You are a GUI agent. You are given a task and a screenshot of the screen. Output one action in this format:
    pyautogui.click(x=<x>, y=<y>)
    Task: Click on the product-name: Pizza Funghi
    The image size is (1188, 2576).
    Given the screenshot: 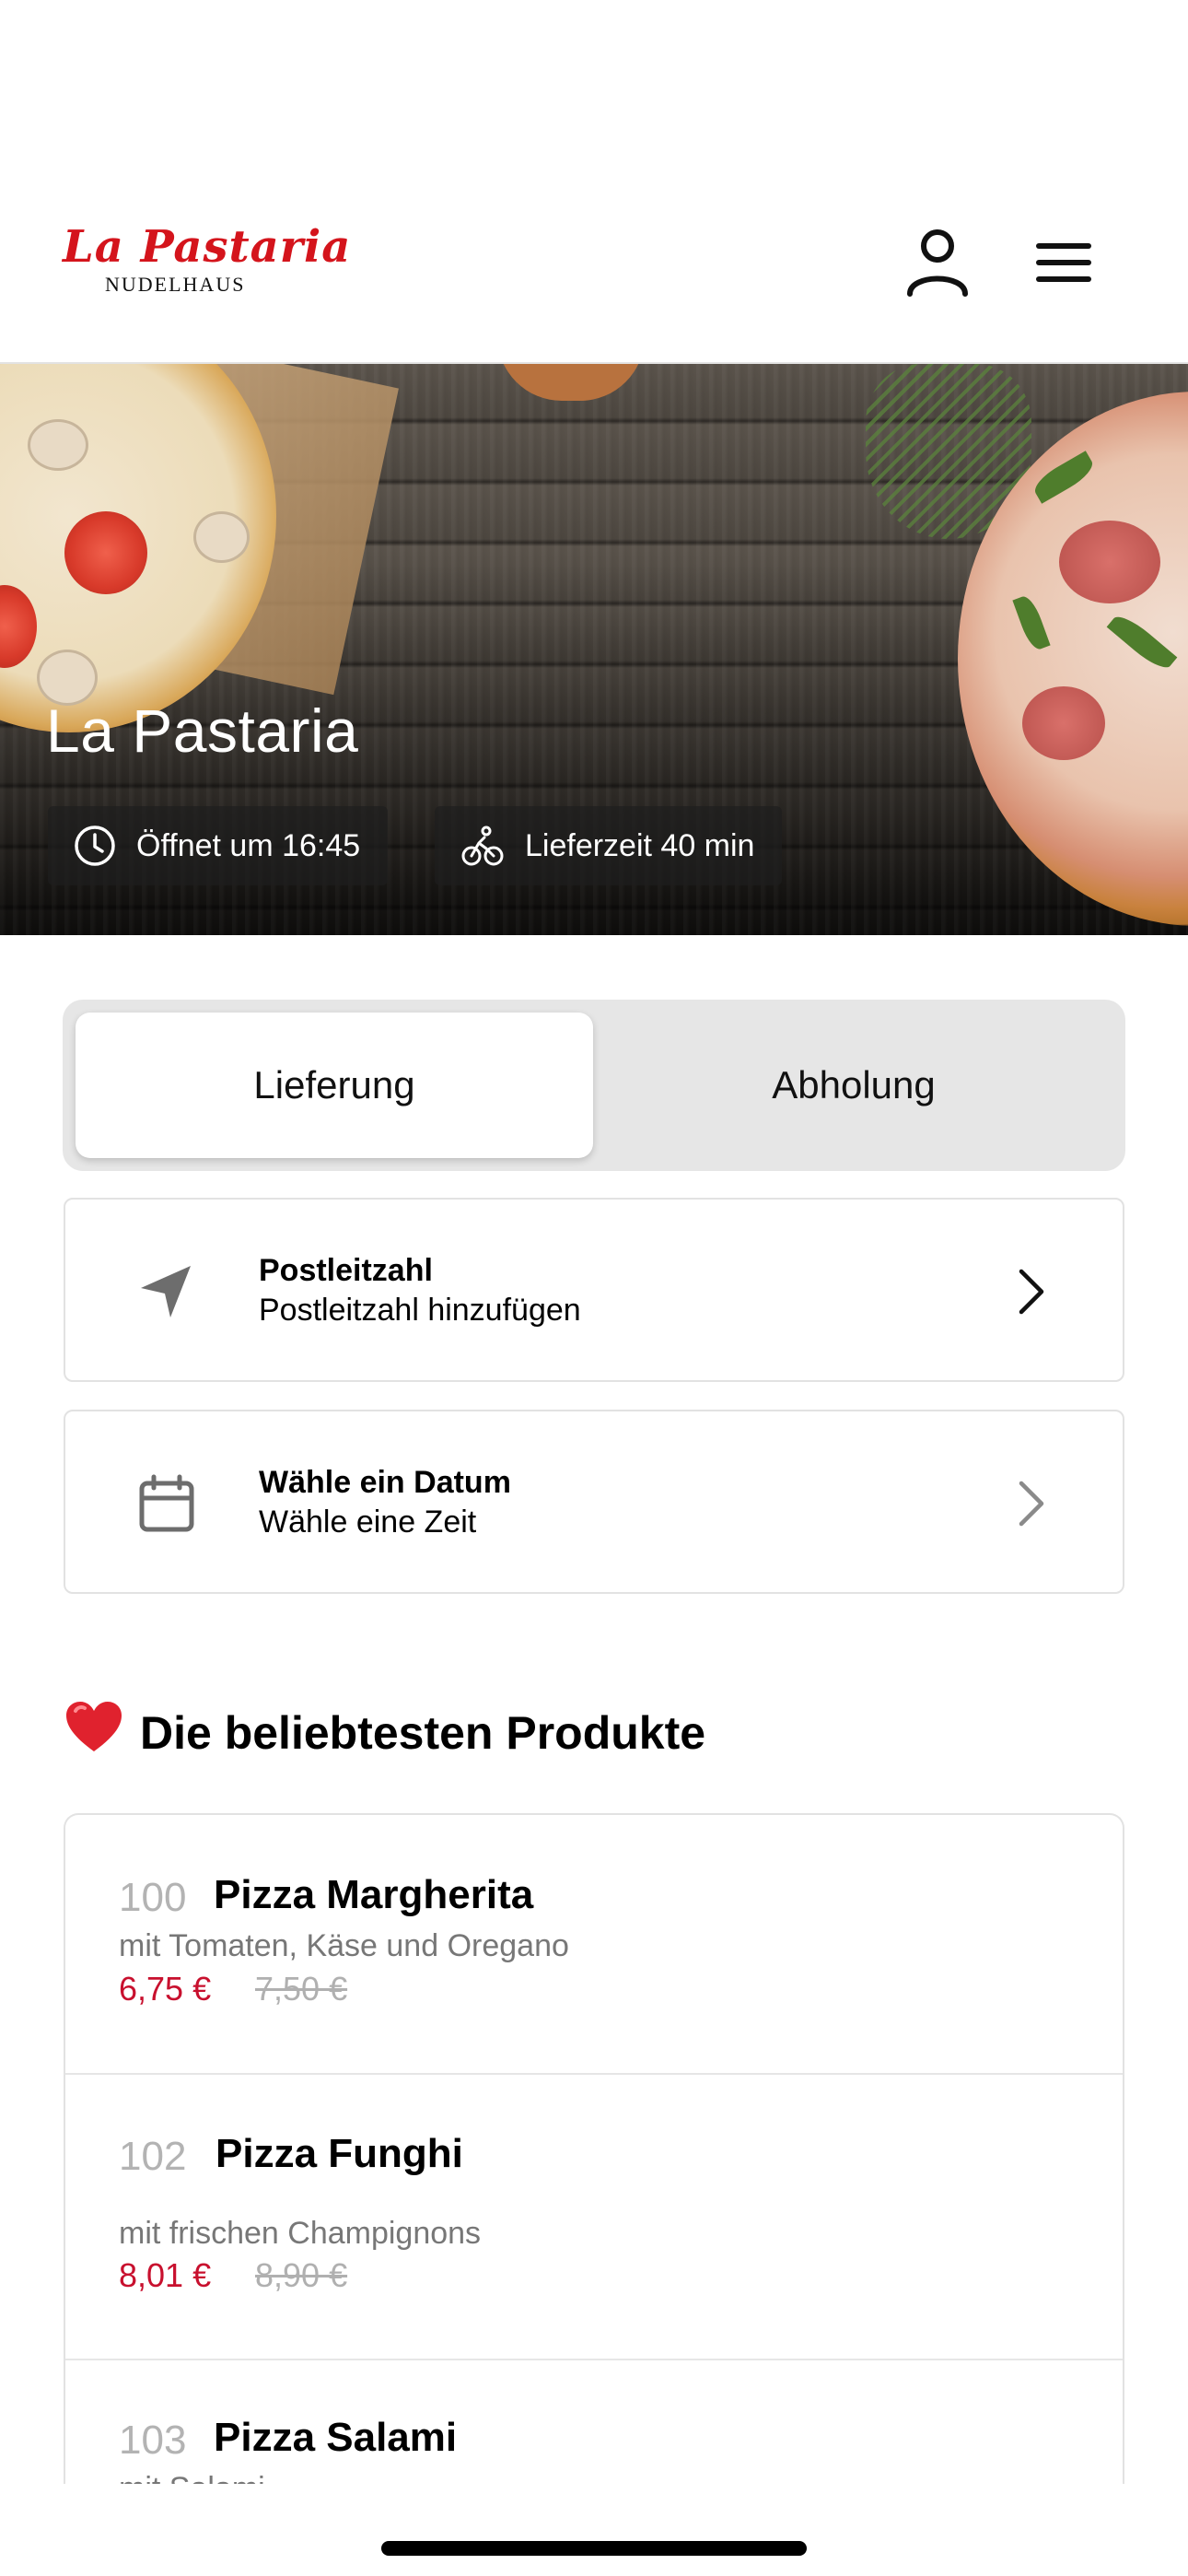 What is the action you would take?
    pyautogui.click(x=339, y=2153)
    